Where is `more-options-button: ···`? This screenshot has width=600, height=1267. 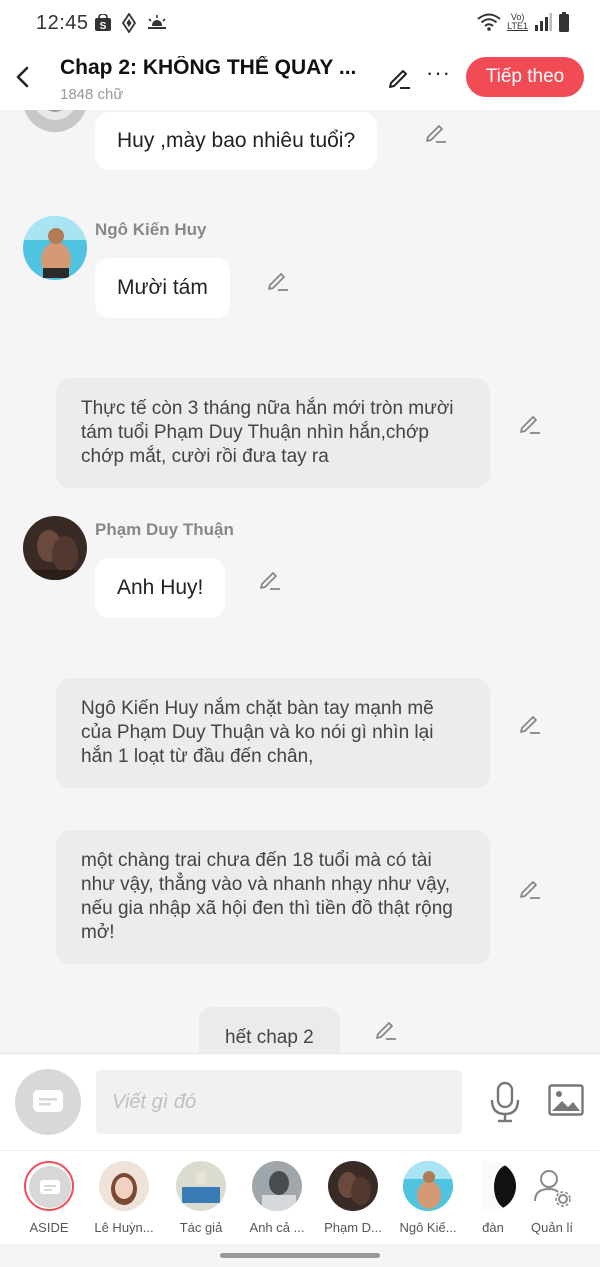 more-options-button: ··· is located at coordinates (438, 73).